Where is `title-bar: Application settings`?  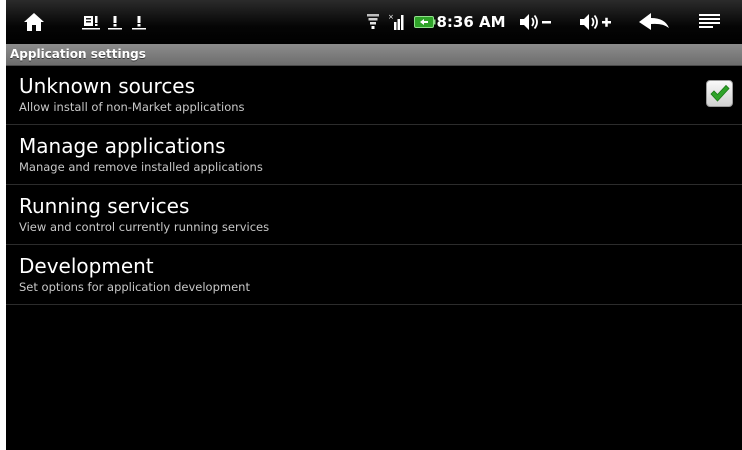 title-bar: Application settings is located at coordinates (374, 55).